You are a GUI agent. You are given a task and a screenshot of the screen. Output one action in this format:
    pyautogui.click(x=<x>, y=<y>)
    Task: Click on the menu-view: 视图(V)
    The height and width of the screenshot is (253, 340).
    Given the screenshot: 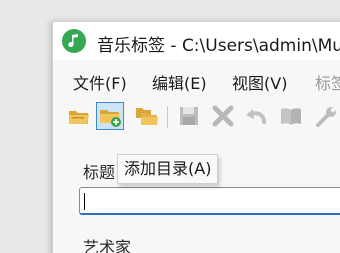 What is the action you would take?
    pyautogui.click(x=259, y=82)
    